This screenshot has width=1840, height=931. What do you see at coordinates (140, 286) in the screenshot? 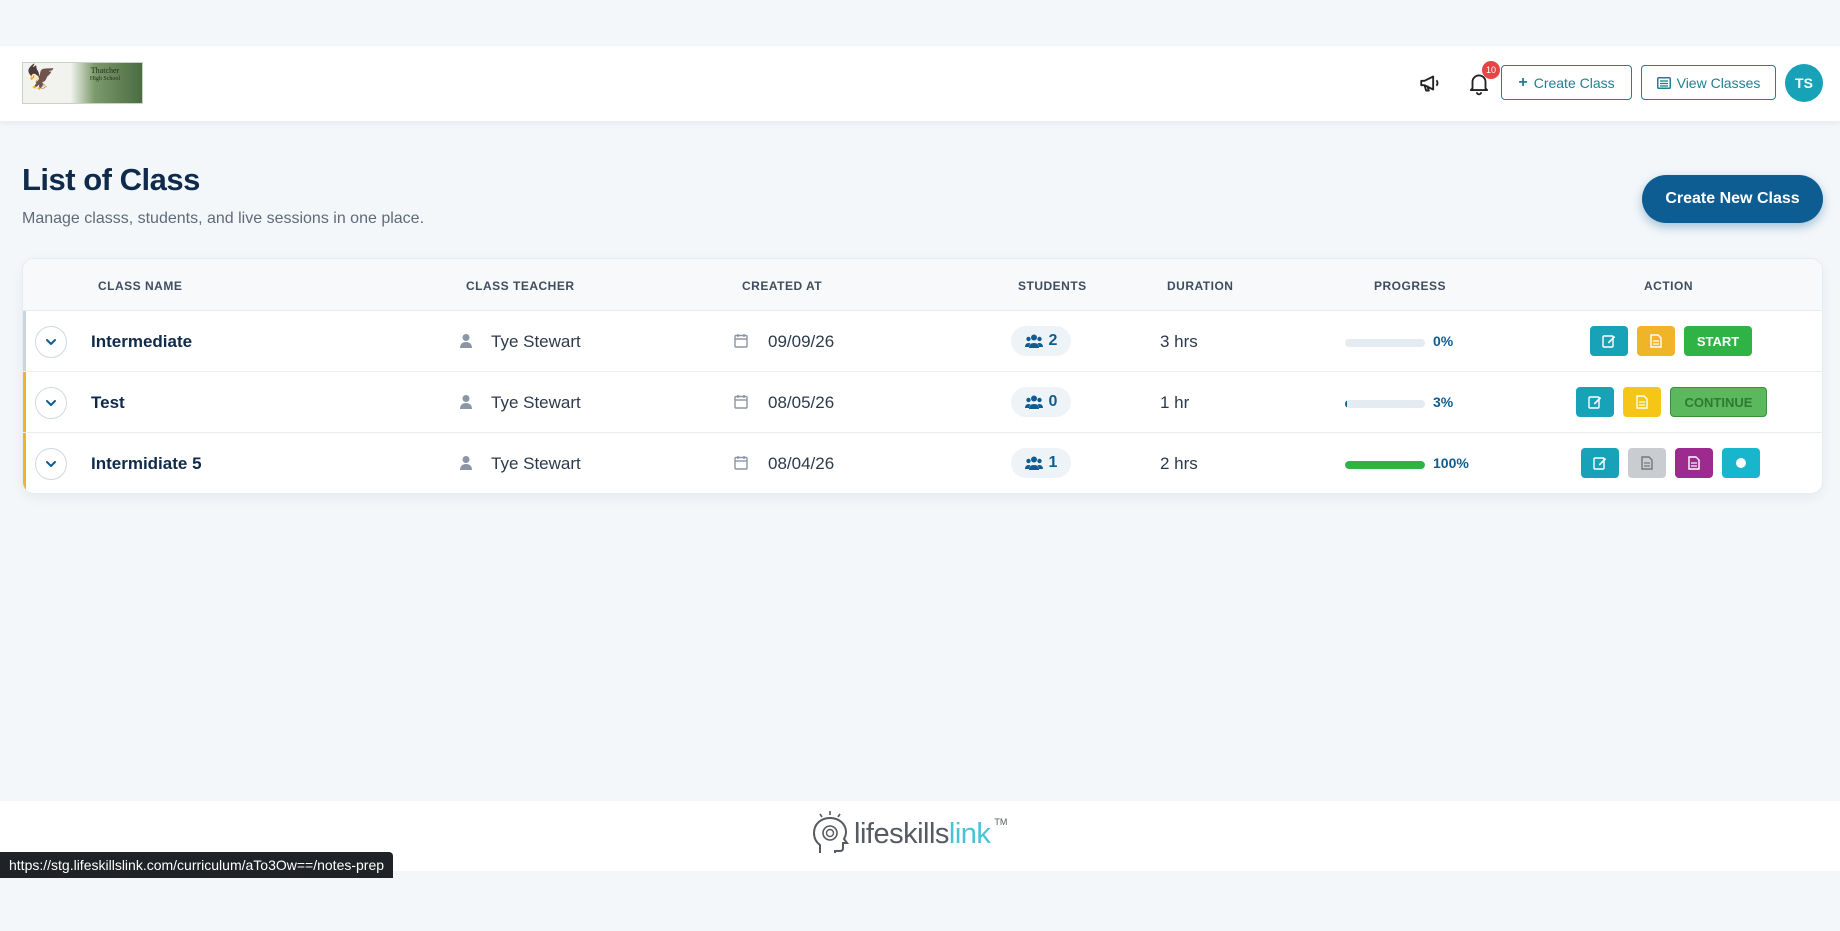
I see `col-class-name: CLASS NAME` at bounding box center [140, 286].